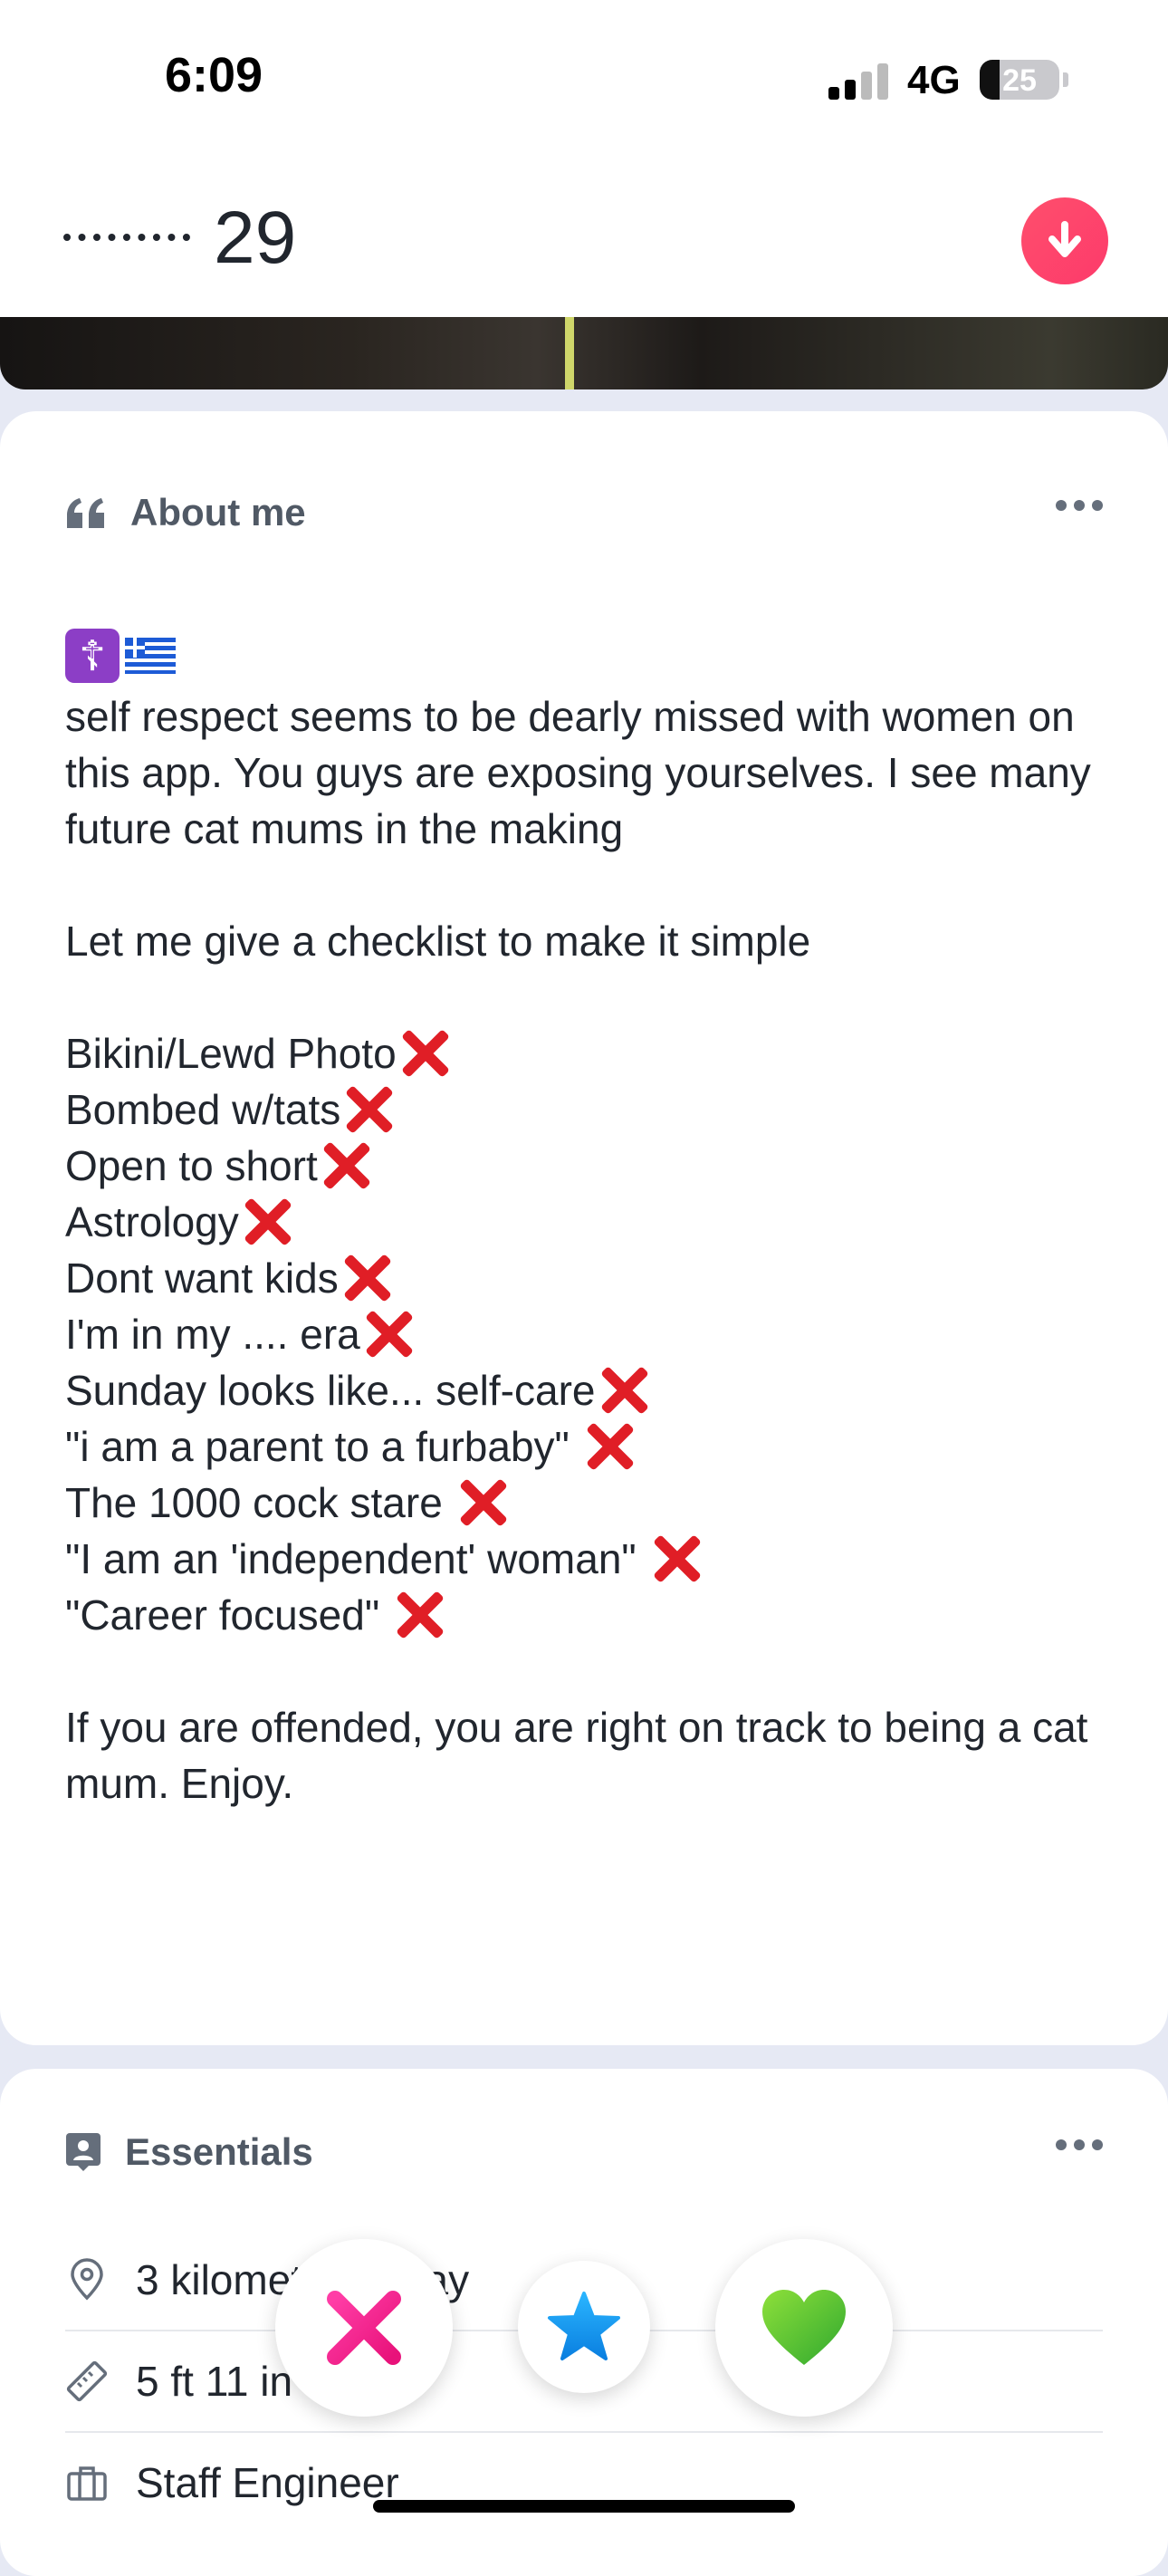 This screenshot has height=2576, width=1168. I want to click on nope-button, so click(364, 2328).